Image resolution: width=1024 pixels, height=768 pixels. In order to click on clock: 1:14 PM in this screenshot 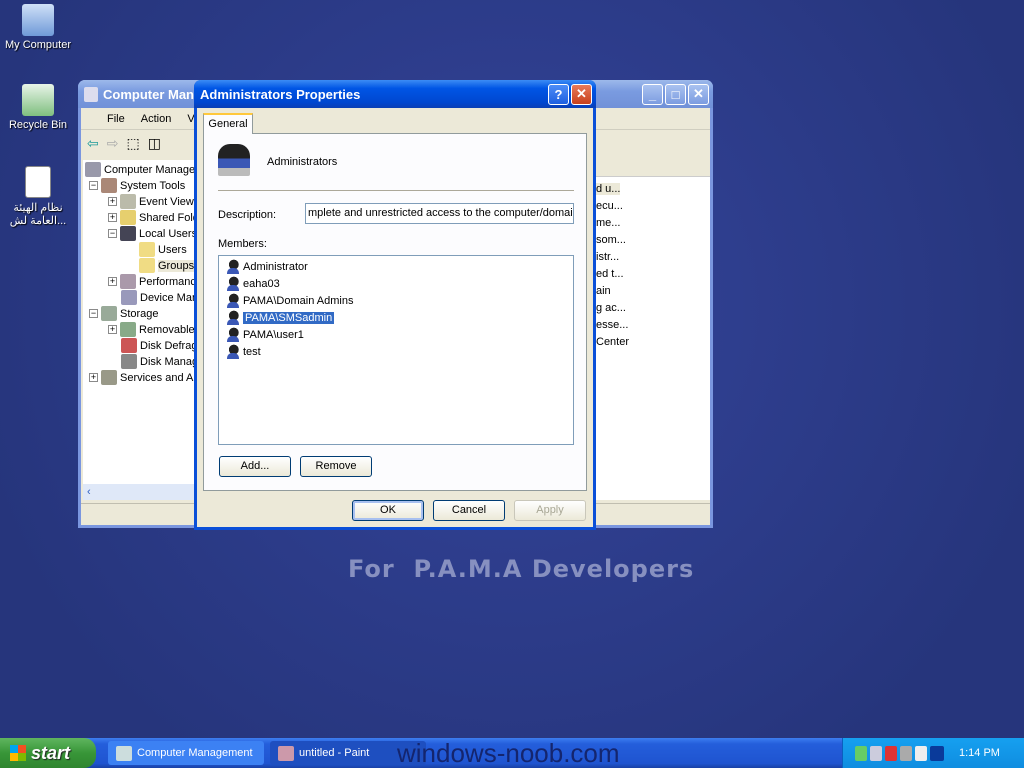, I will do `click(979, 753)`.